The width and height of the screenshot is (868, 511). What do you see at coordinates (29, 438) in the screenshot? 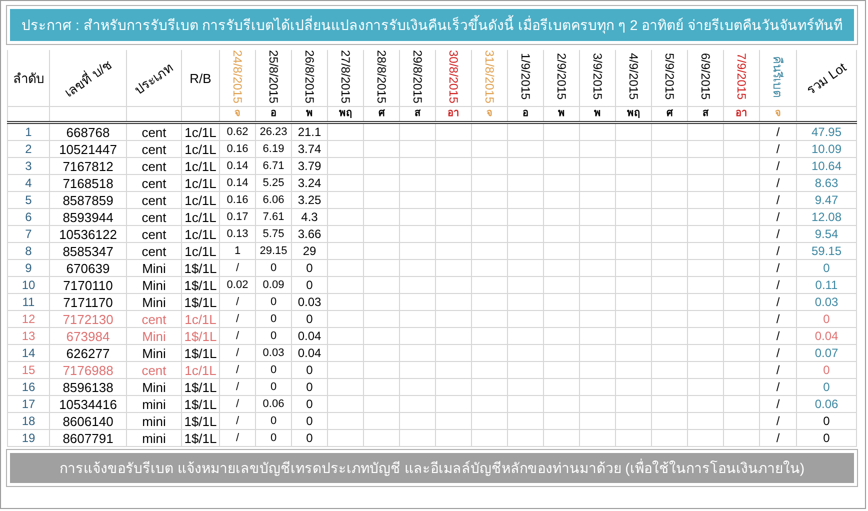
I see `table-cell: 19` at bounding box center [29, 438].